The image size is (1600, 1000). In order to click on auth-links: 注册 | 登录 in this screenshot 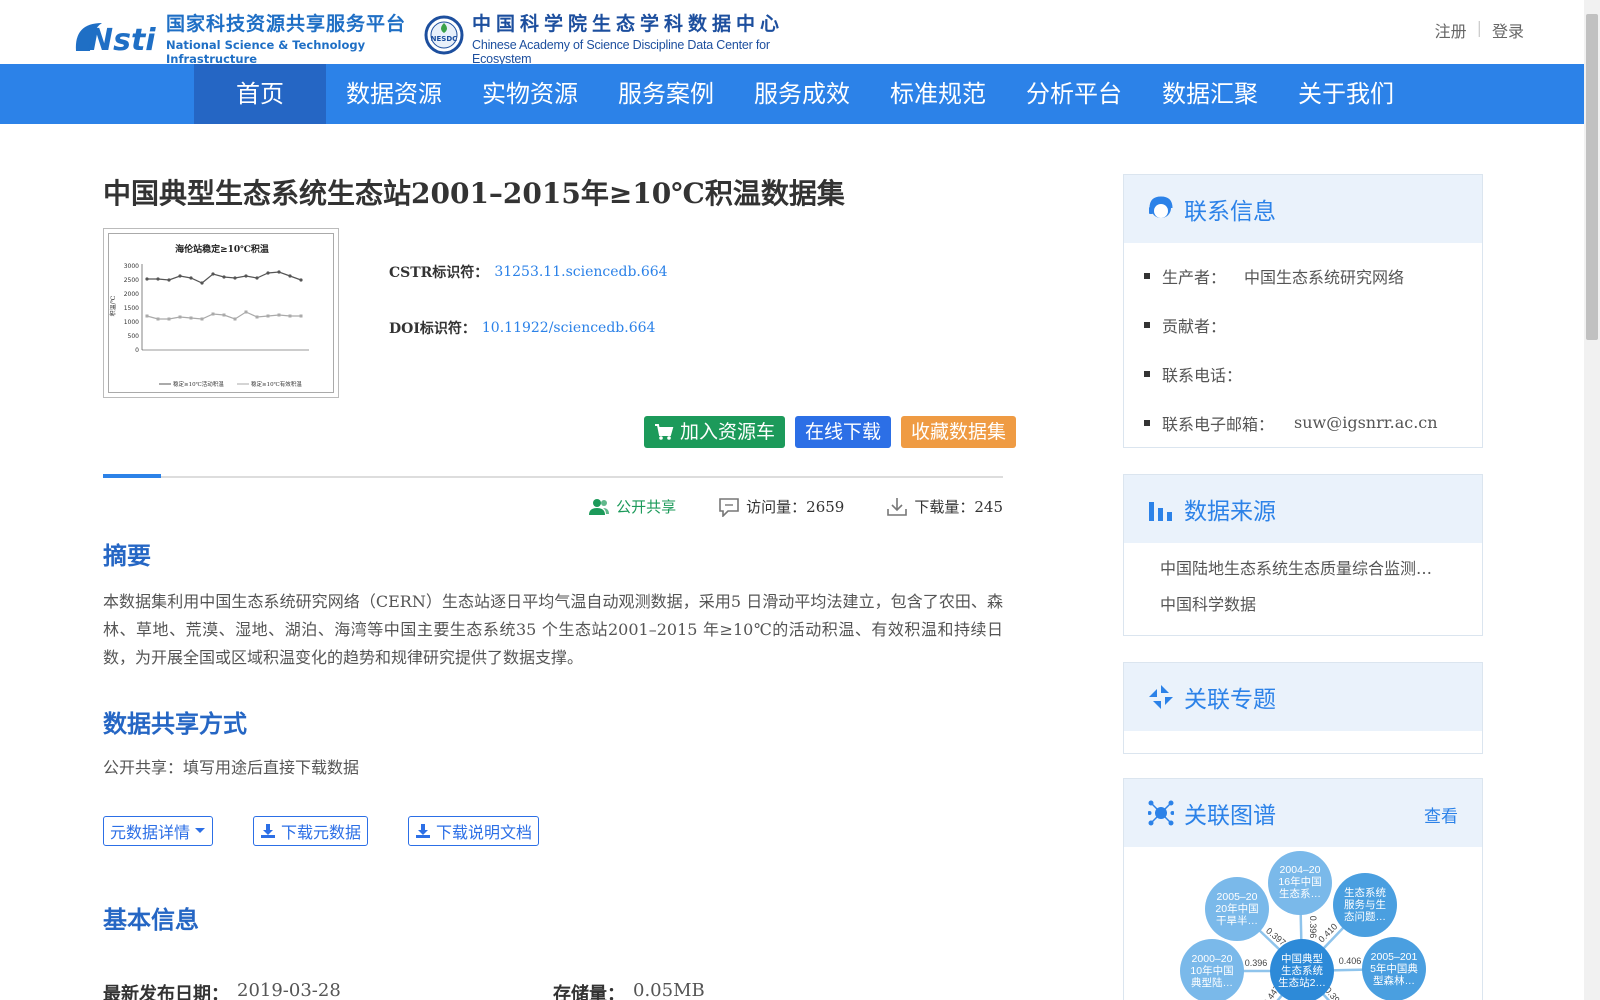, I will do `click(1479, 30)`.